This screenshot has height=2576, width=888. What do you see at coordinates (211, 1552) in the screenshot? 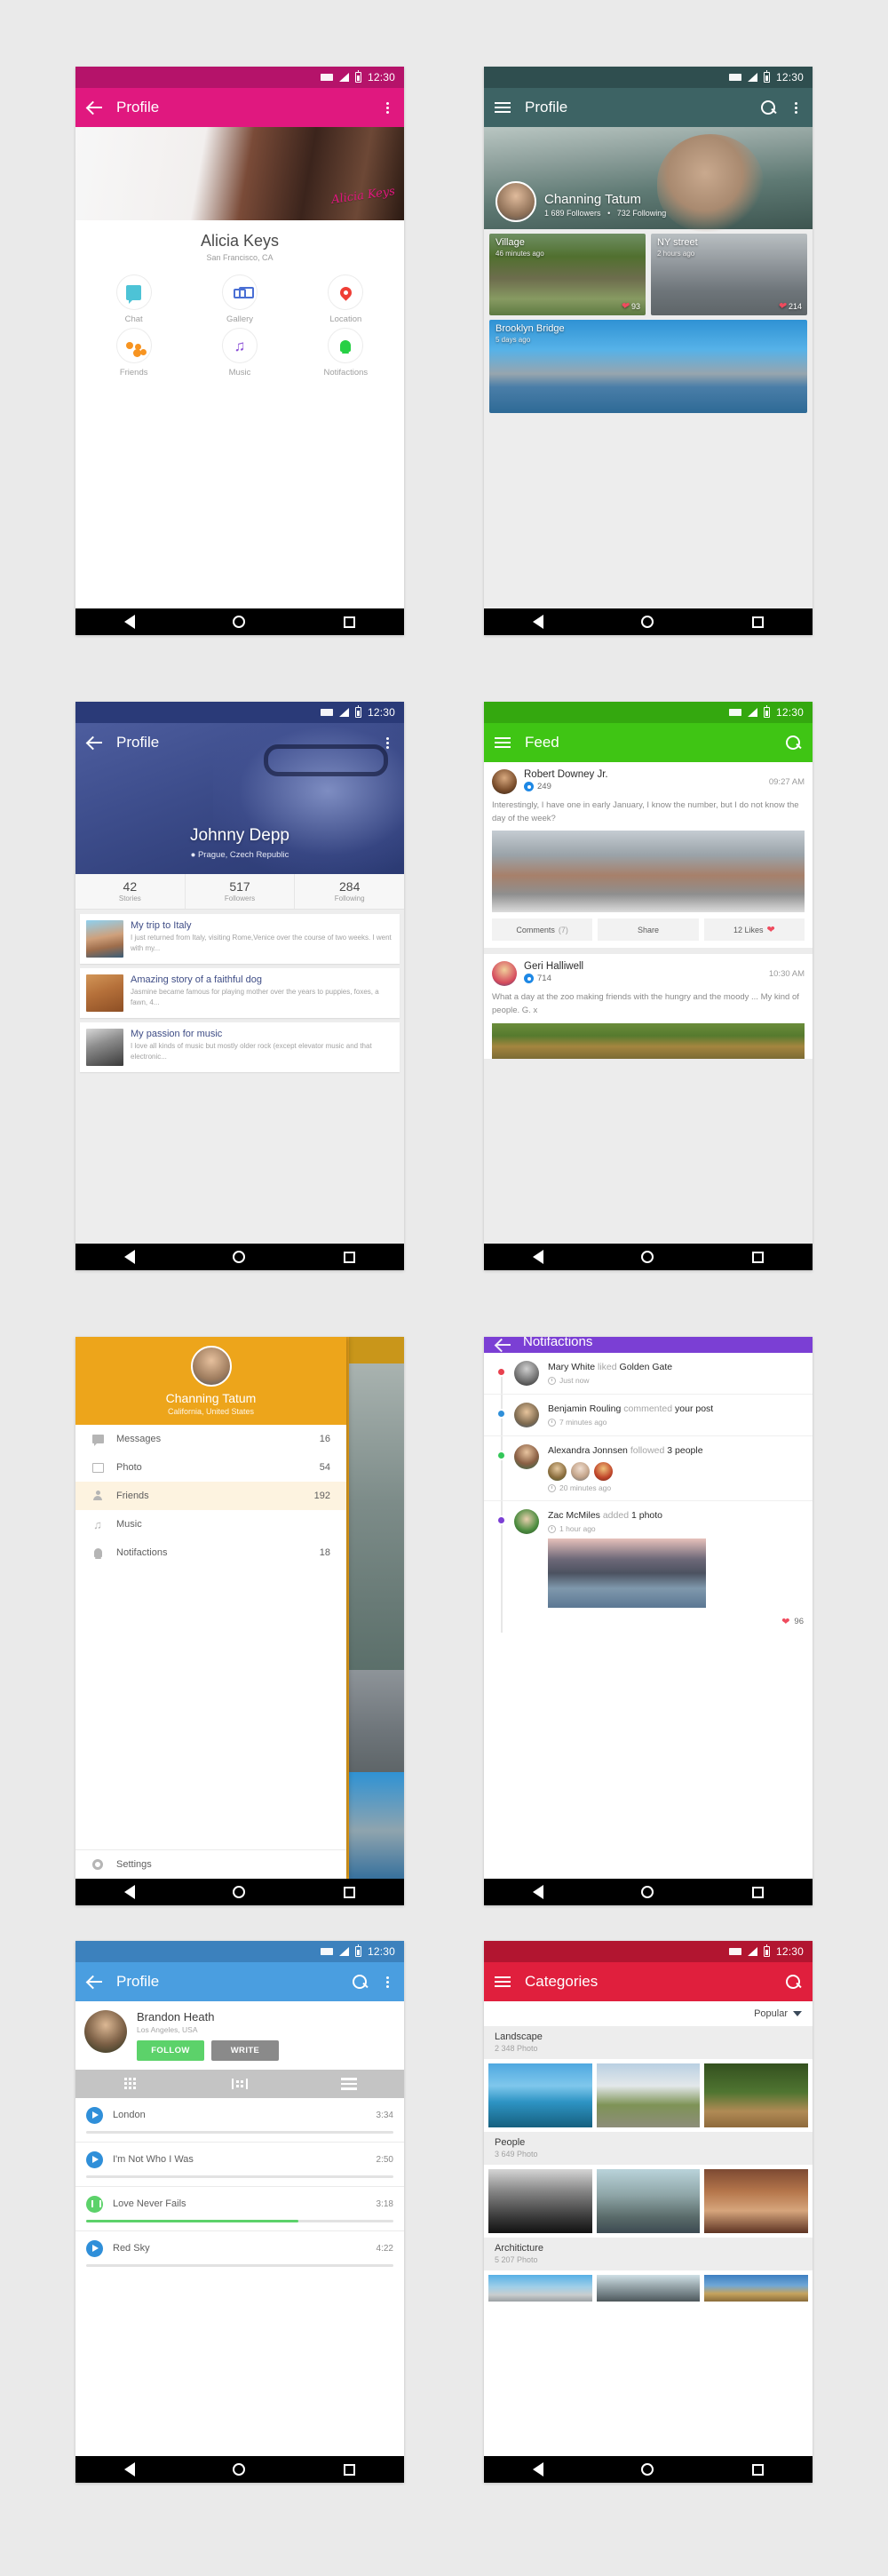
I see `drawer-item-notifactions: Notifactions 18` at bounding box center [211, 1552].